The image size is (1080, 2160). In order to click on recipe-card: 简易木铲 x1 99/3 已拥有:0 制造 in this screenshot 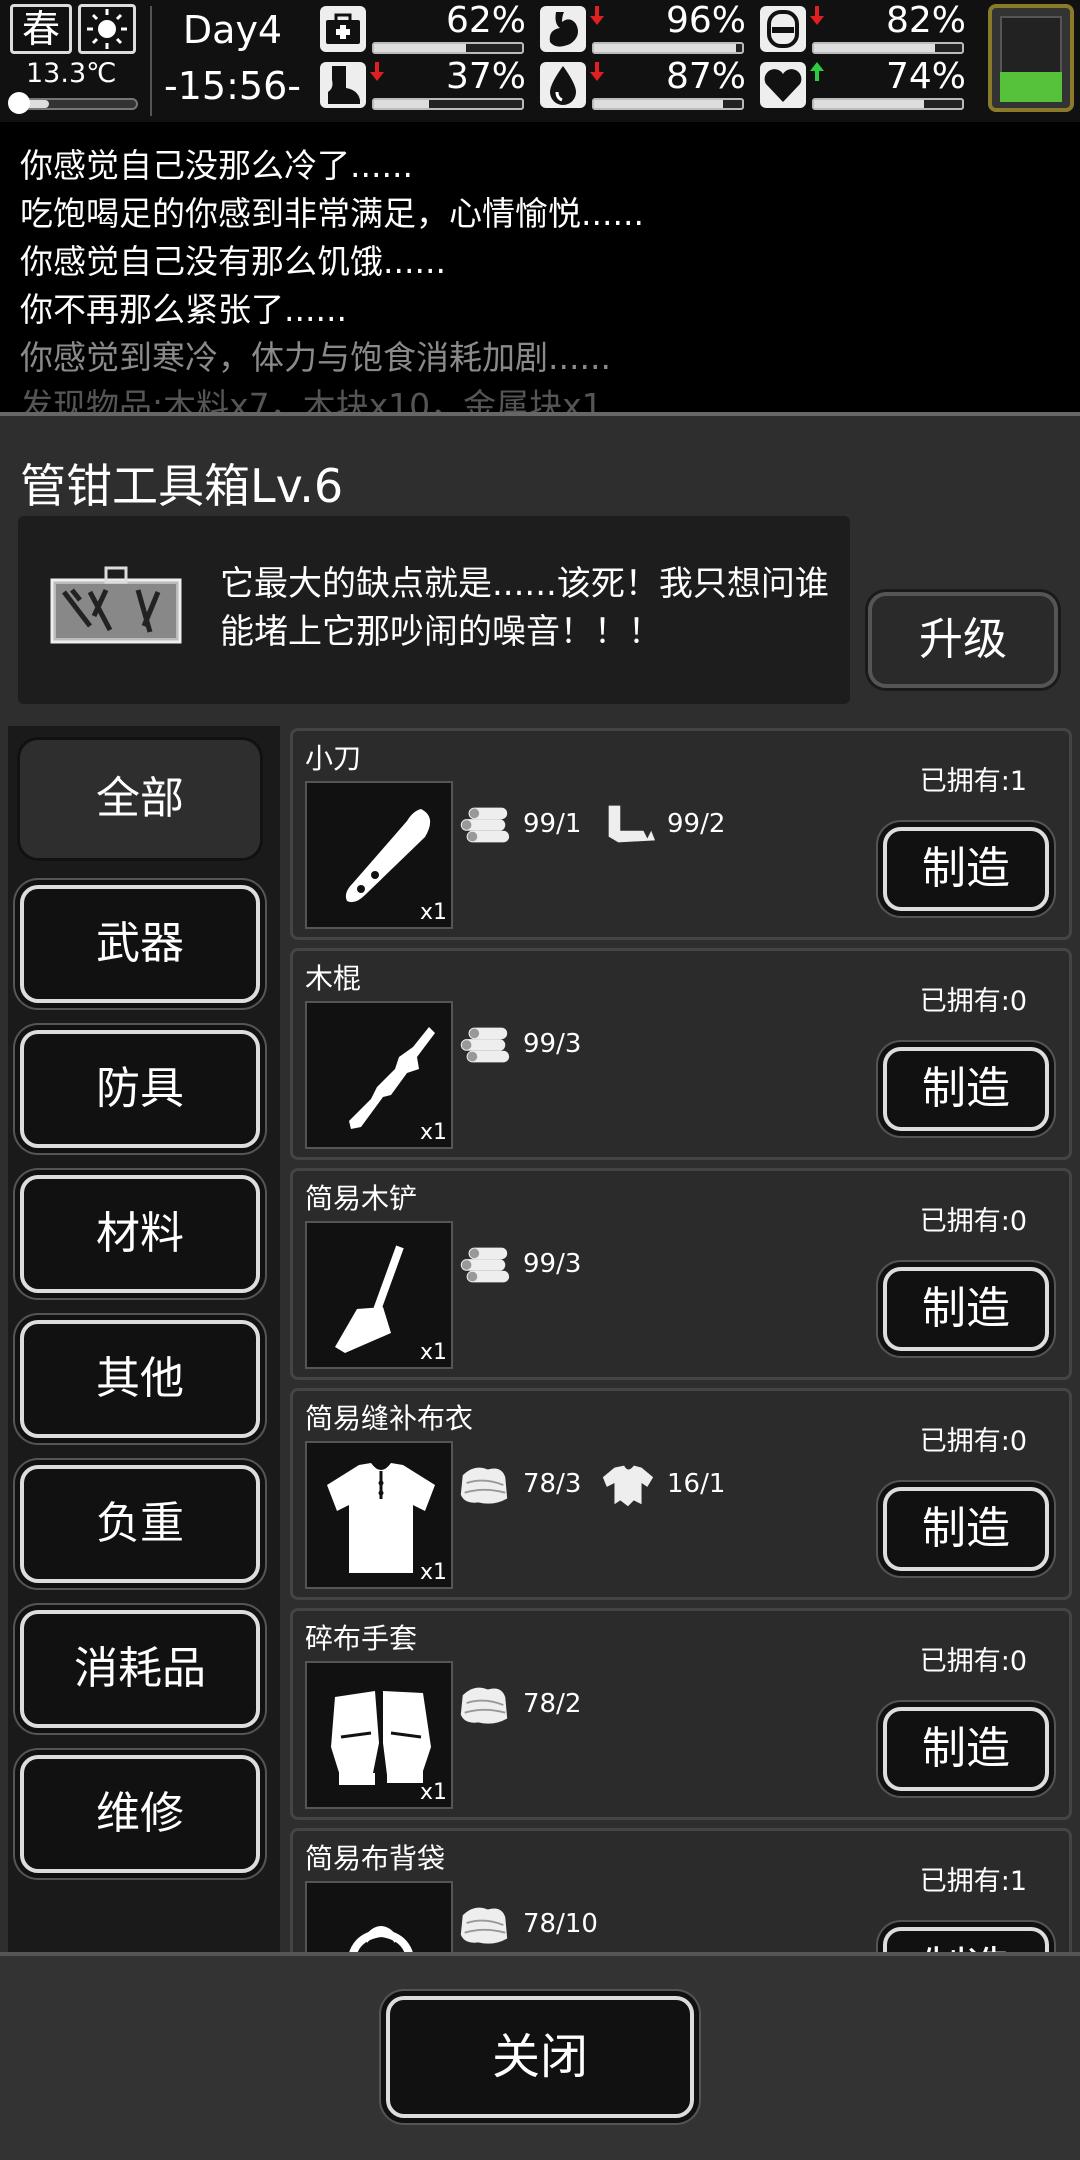, I will do `click(681, 1274)`.